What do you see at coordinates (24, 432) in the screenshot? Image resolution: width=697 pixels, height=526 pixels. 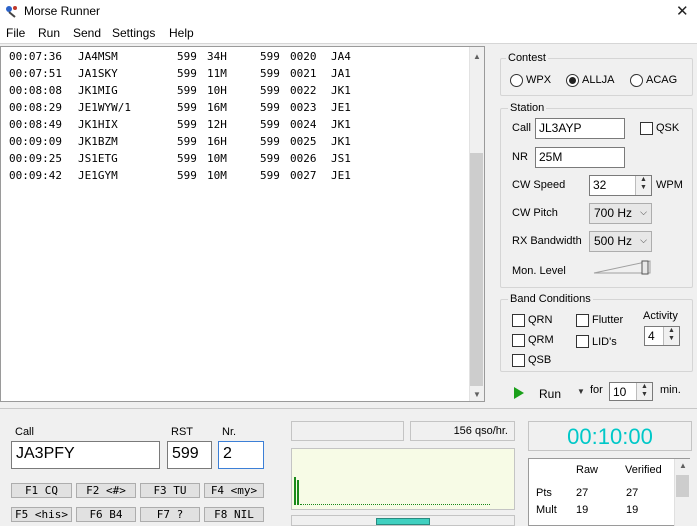 I see `entry-call-label: Call` at bounding box center [24, 432].